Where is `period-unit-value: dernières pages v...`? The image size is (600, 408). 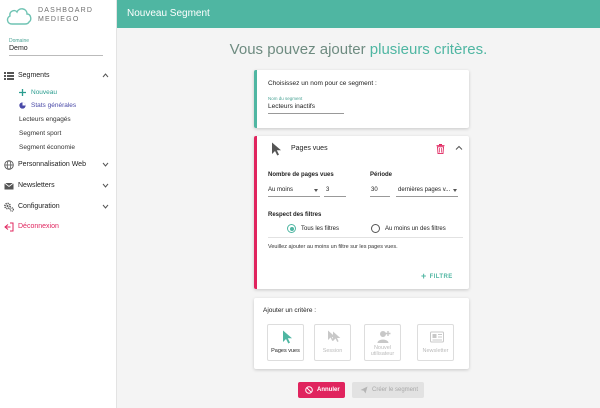
period-unit-value: dernières pages v... is located at coordinates (424, 190).